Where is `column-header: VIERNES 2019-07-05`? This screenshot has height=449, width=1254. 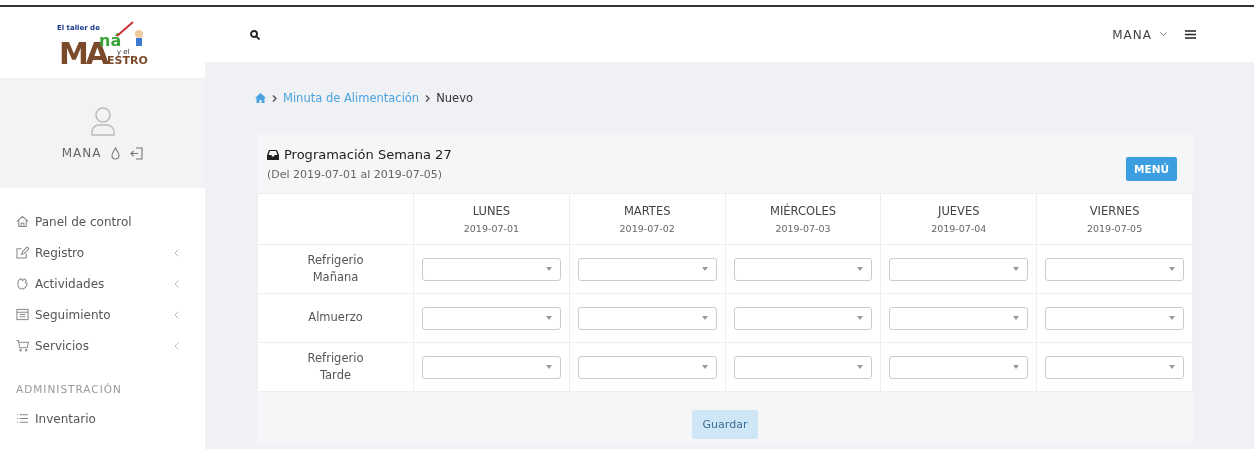
column-header: VIERNES 2019-07-05 is located at coordinates (1114, 219).